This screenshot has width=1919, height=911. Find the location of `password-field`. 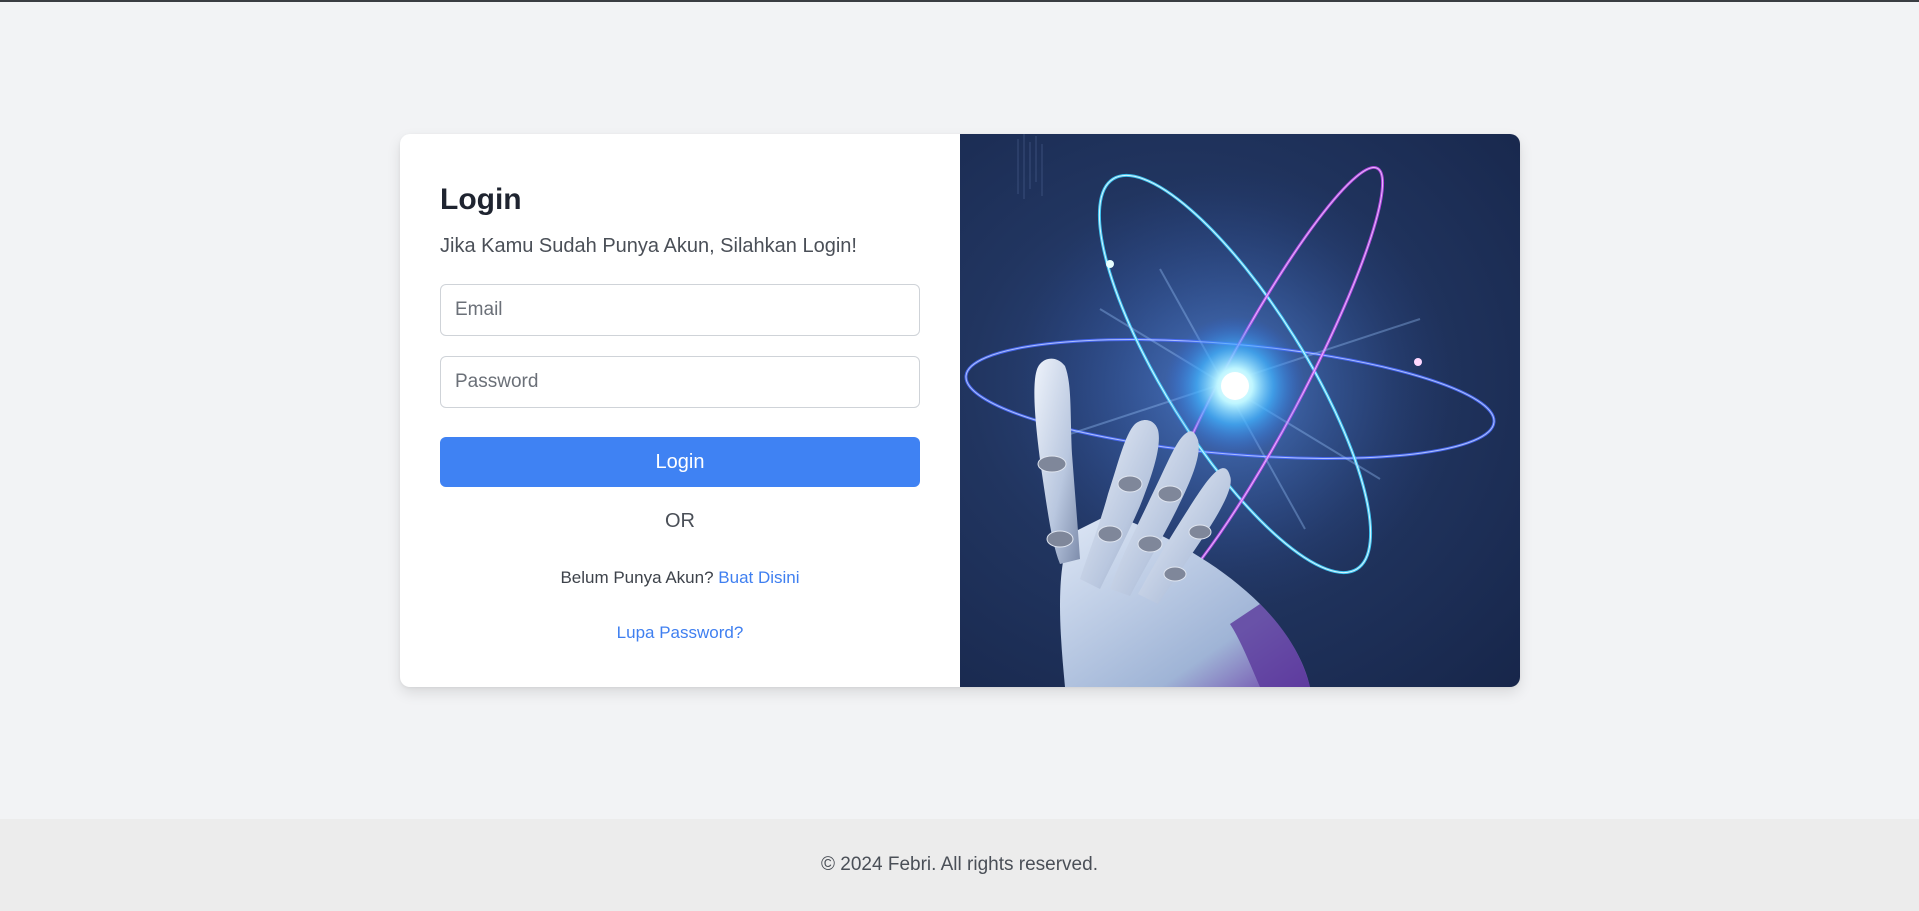

password-field is located at coordinates (680, 382).